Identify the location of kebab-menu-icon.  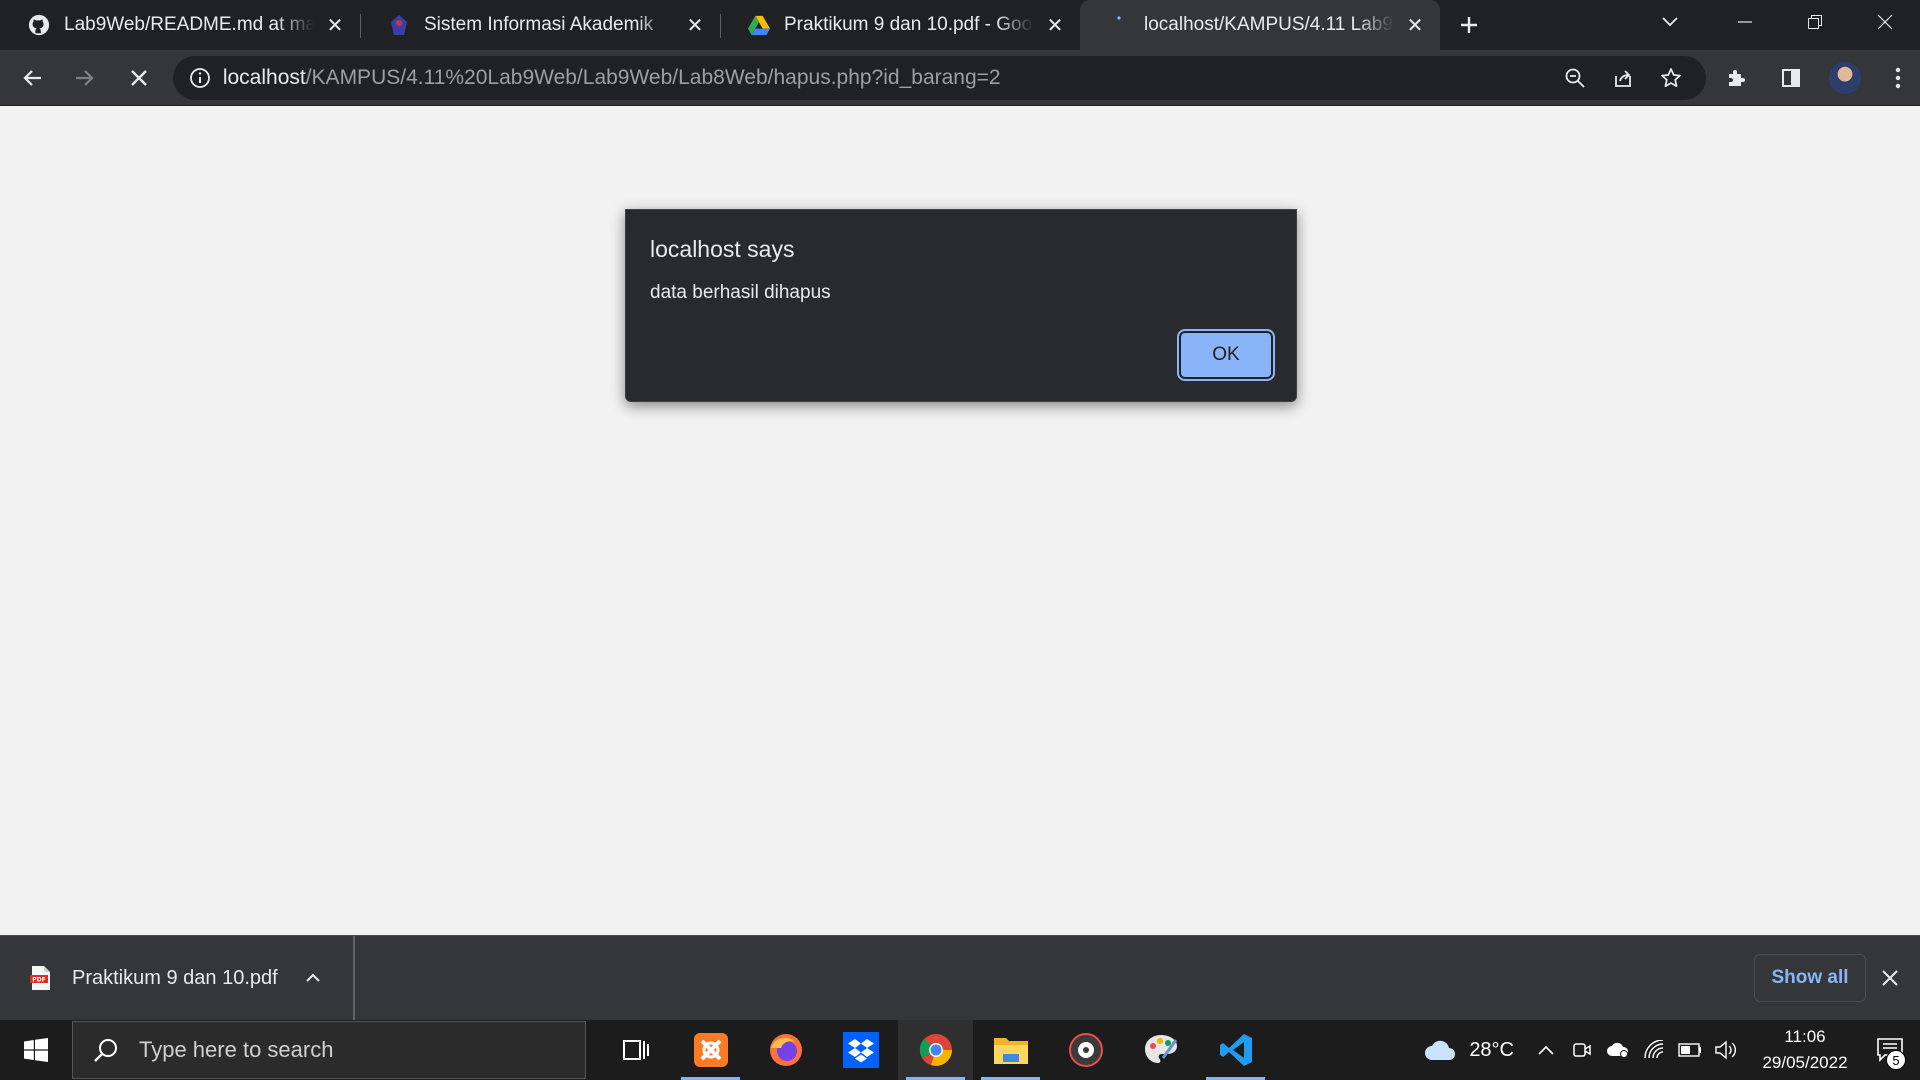
(1898, 77).